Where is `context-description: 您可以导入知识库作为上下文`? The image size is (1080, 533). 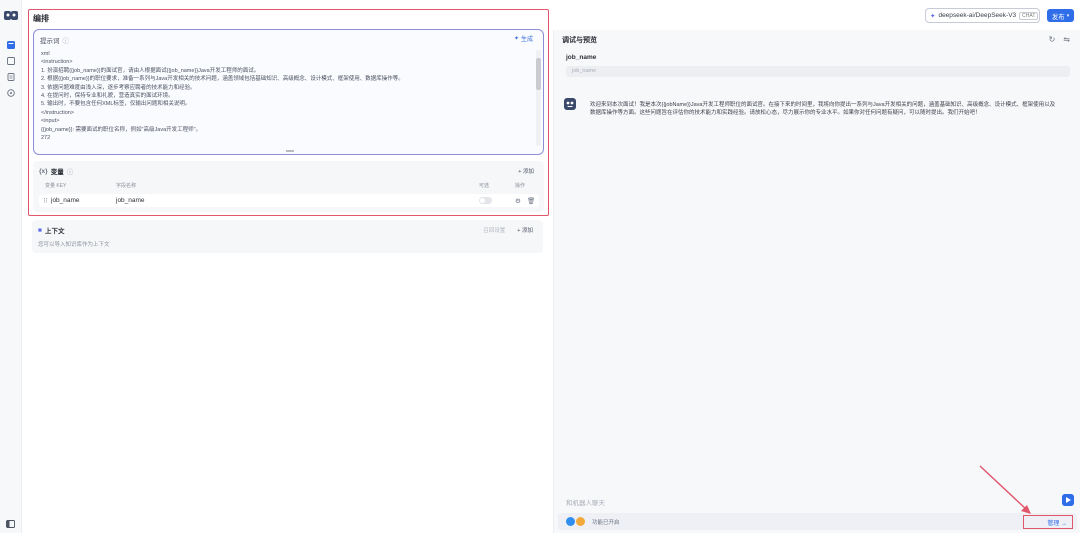
context-description: 您可以导入知识库作为上下文 is located at coordinates (74, 245).